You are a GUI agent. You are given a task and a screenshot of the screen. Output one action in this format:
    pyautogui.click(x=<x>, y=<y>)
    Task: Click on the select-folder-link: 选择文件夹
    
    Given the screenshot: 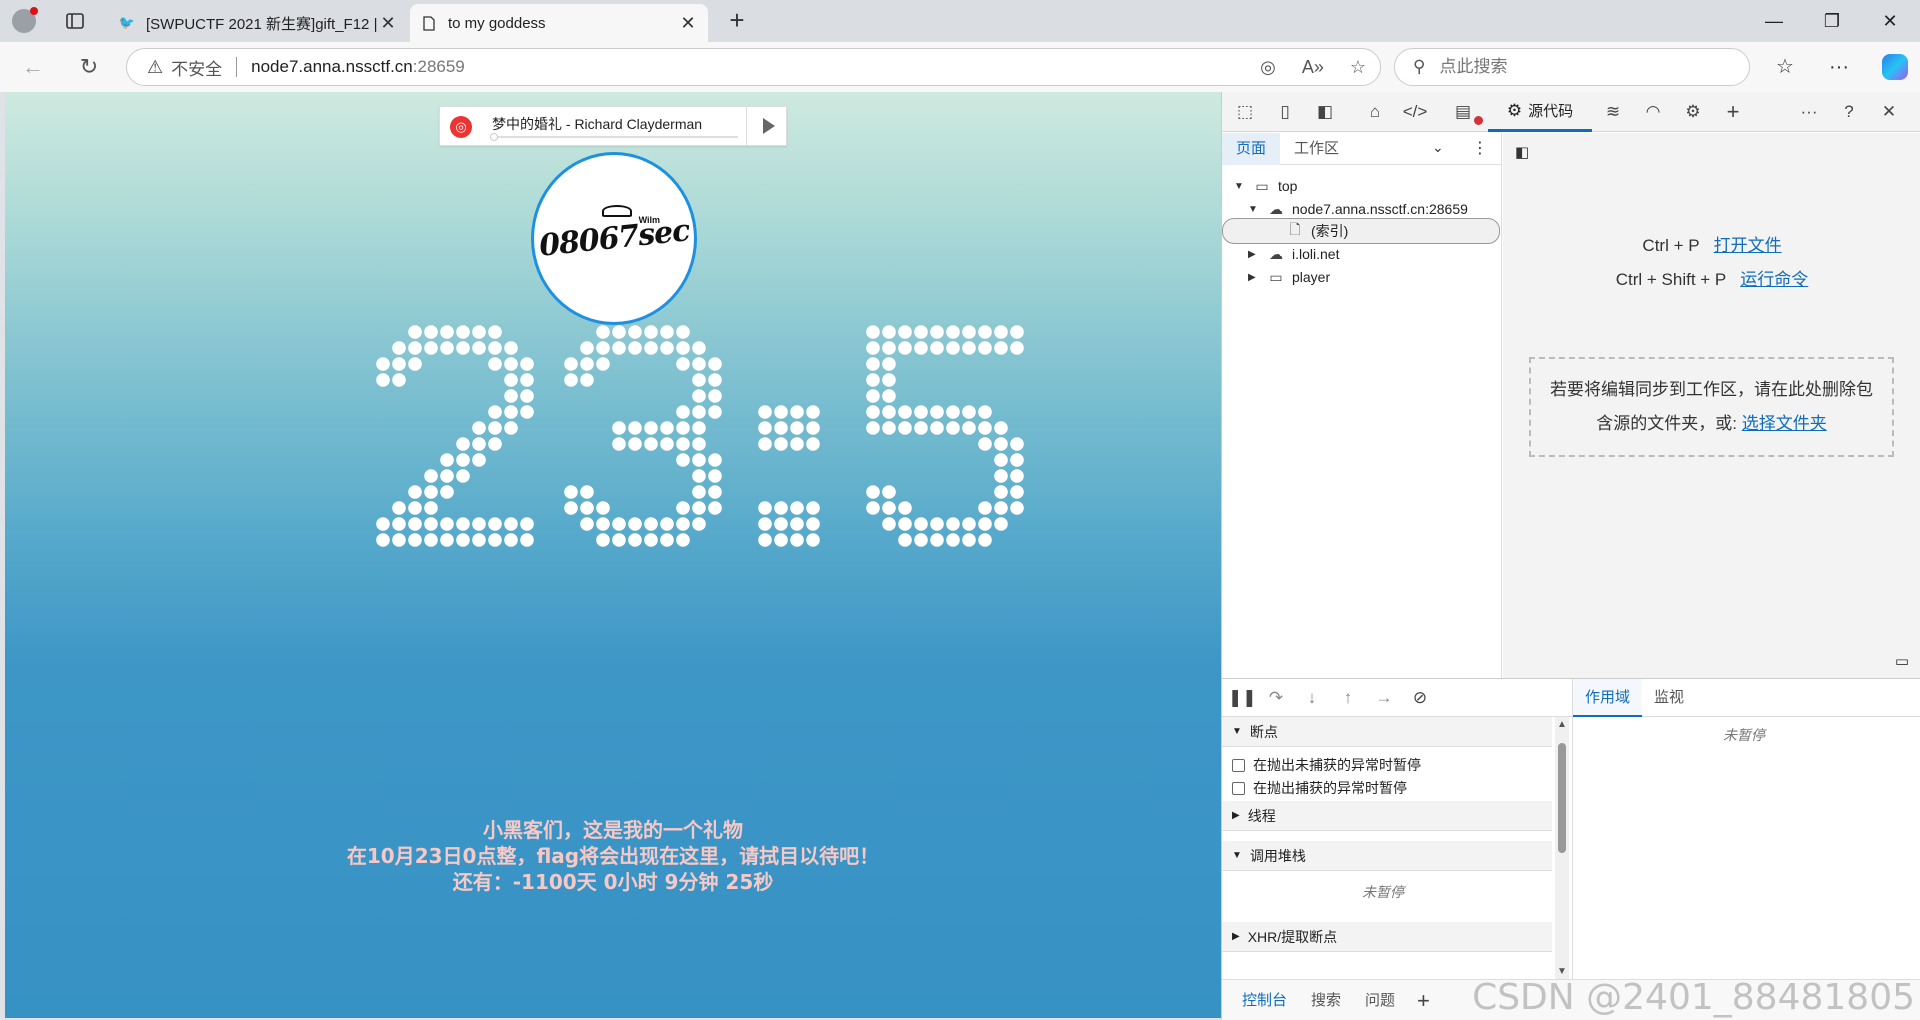 What is the action you would take?
    pyautogui.click(x=1784, y=423)
    